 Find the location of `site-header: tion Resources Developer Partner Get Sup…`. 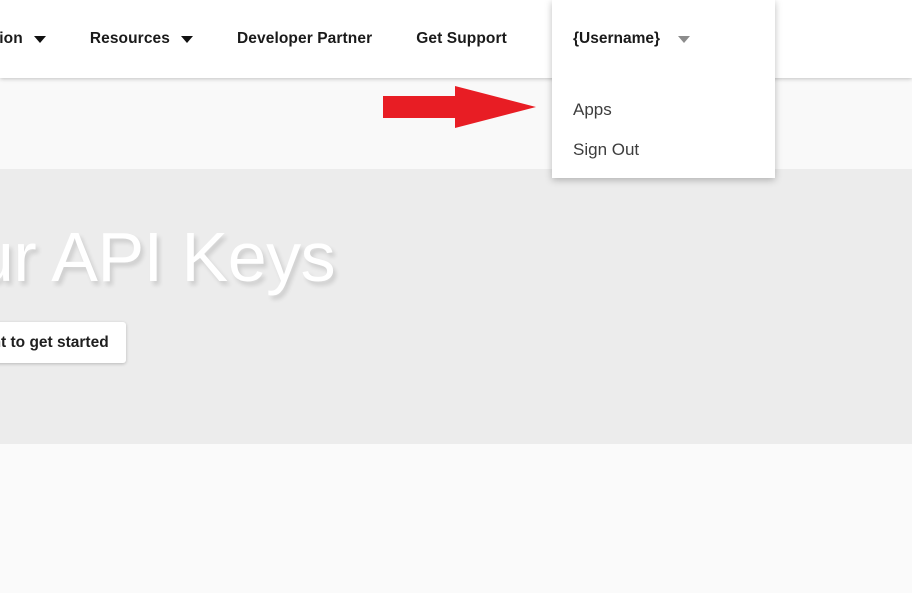

site-header: tion Resources Developer Partner Get Sup… is located at coordinates (456, 39).